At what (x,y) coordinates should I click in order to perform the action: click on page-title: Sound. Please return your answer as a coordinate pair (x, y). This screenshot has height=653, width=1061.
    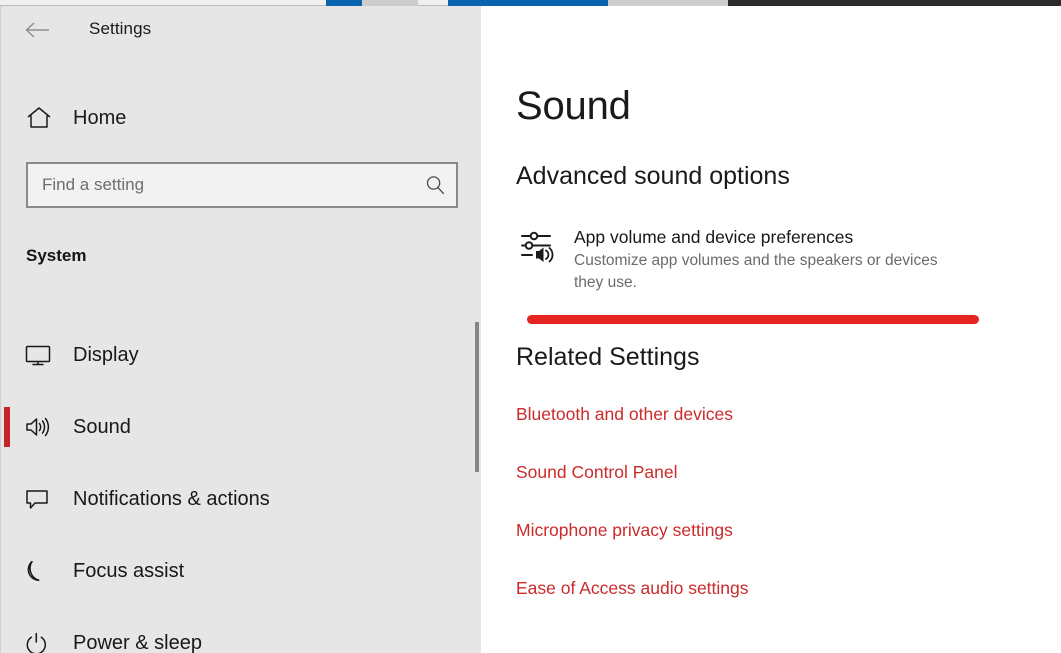
    Looking at the image, I should click on (573, 106).